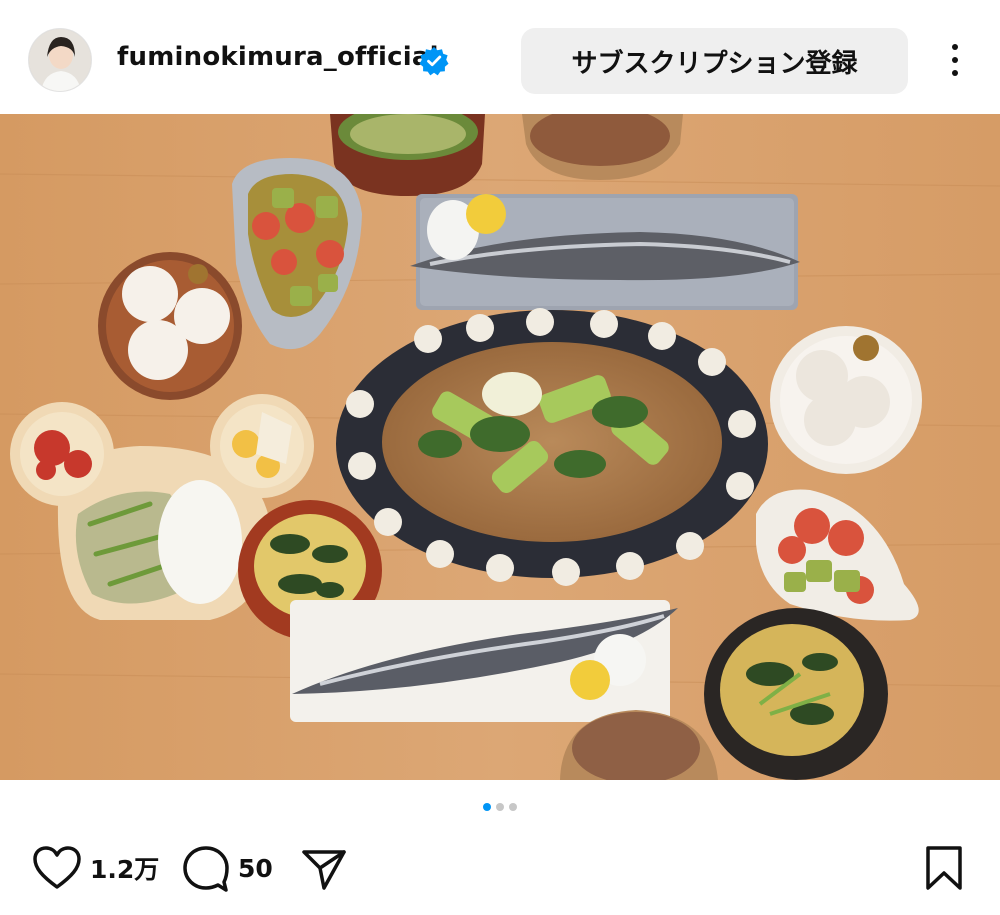  I want to click on comment-count: 50, so click(255, 868).